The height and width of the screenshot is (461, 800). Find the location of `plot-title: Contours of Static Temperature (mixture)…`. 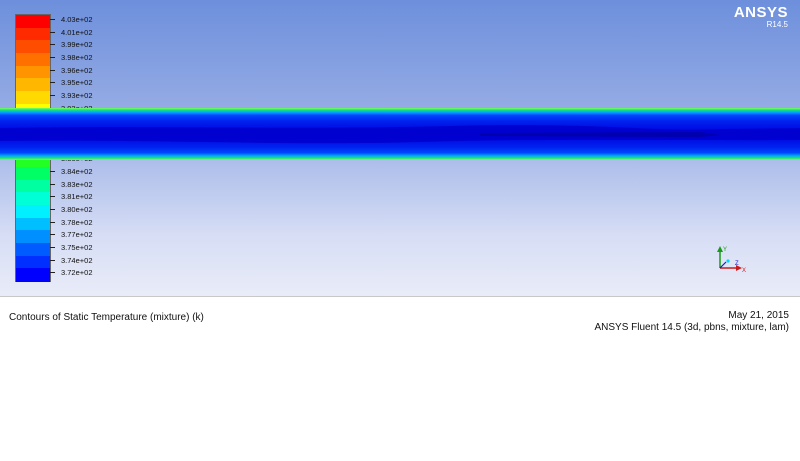

plot-title: Contours of Static Temperature (mixture)… is located at coordinates (106, 317).